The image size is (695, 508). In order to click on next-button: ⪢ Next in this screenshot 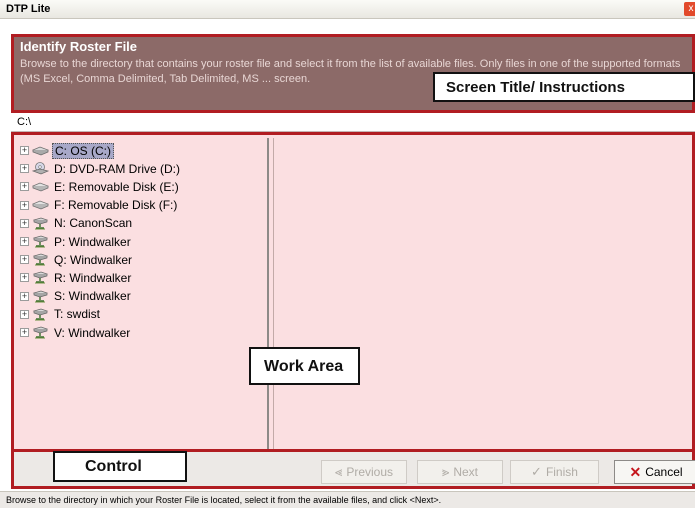, I will do `click(460, 472)`.